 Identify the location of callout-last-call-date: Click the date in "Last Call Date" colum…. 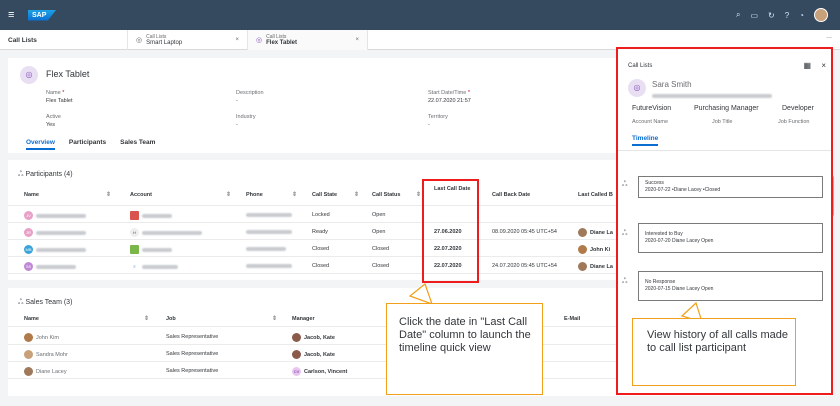
(464, 349).